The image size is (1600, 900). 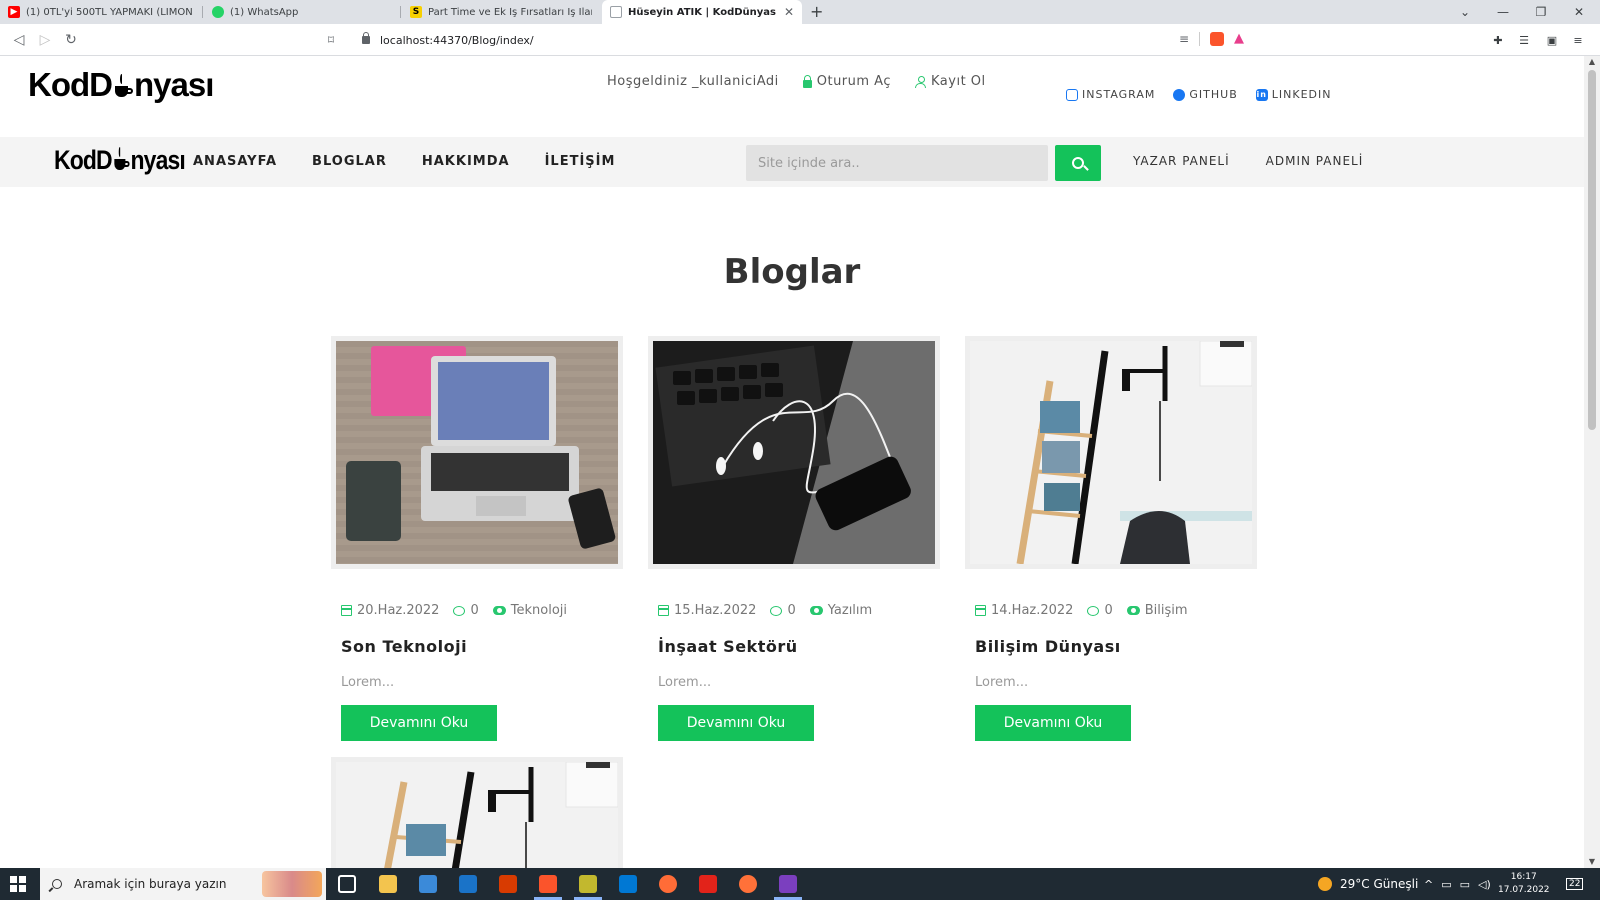 I want to click on brave-shields-icon, so click(x=1217, y=38).